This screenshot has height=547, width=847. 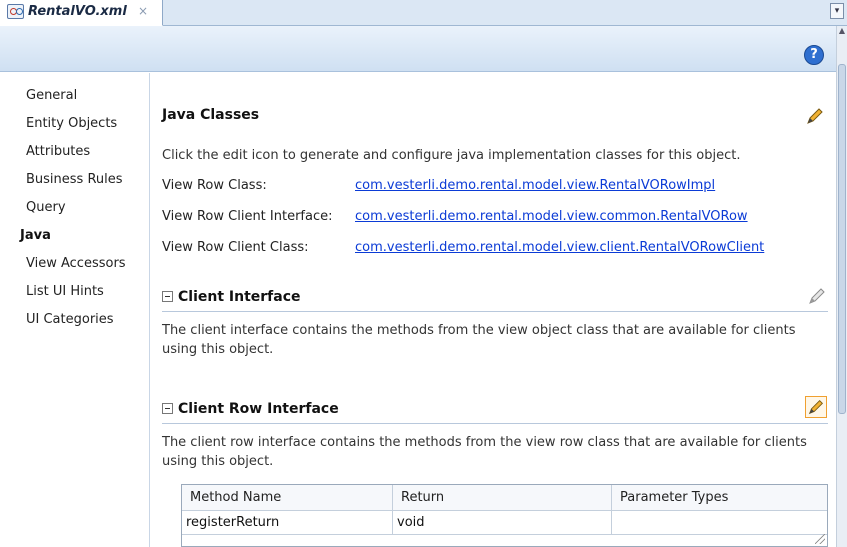 I want to click on sidebar-item-list-ui-hints: List UI Hints, so click(x=65, y=291).